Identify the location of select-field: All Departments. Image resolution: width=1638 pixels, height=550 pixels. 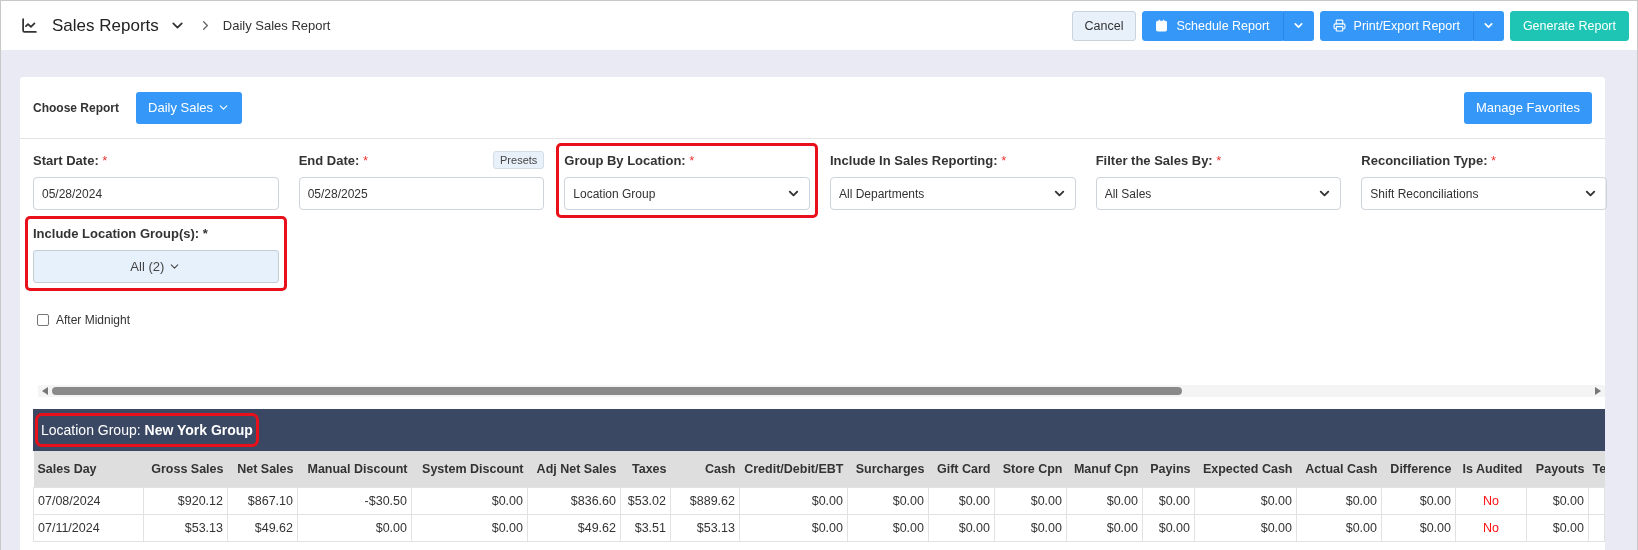
(953, 193).